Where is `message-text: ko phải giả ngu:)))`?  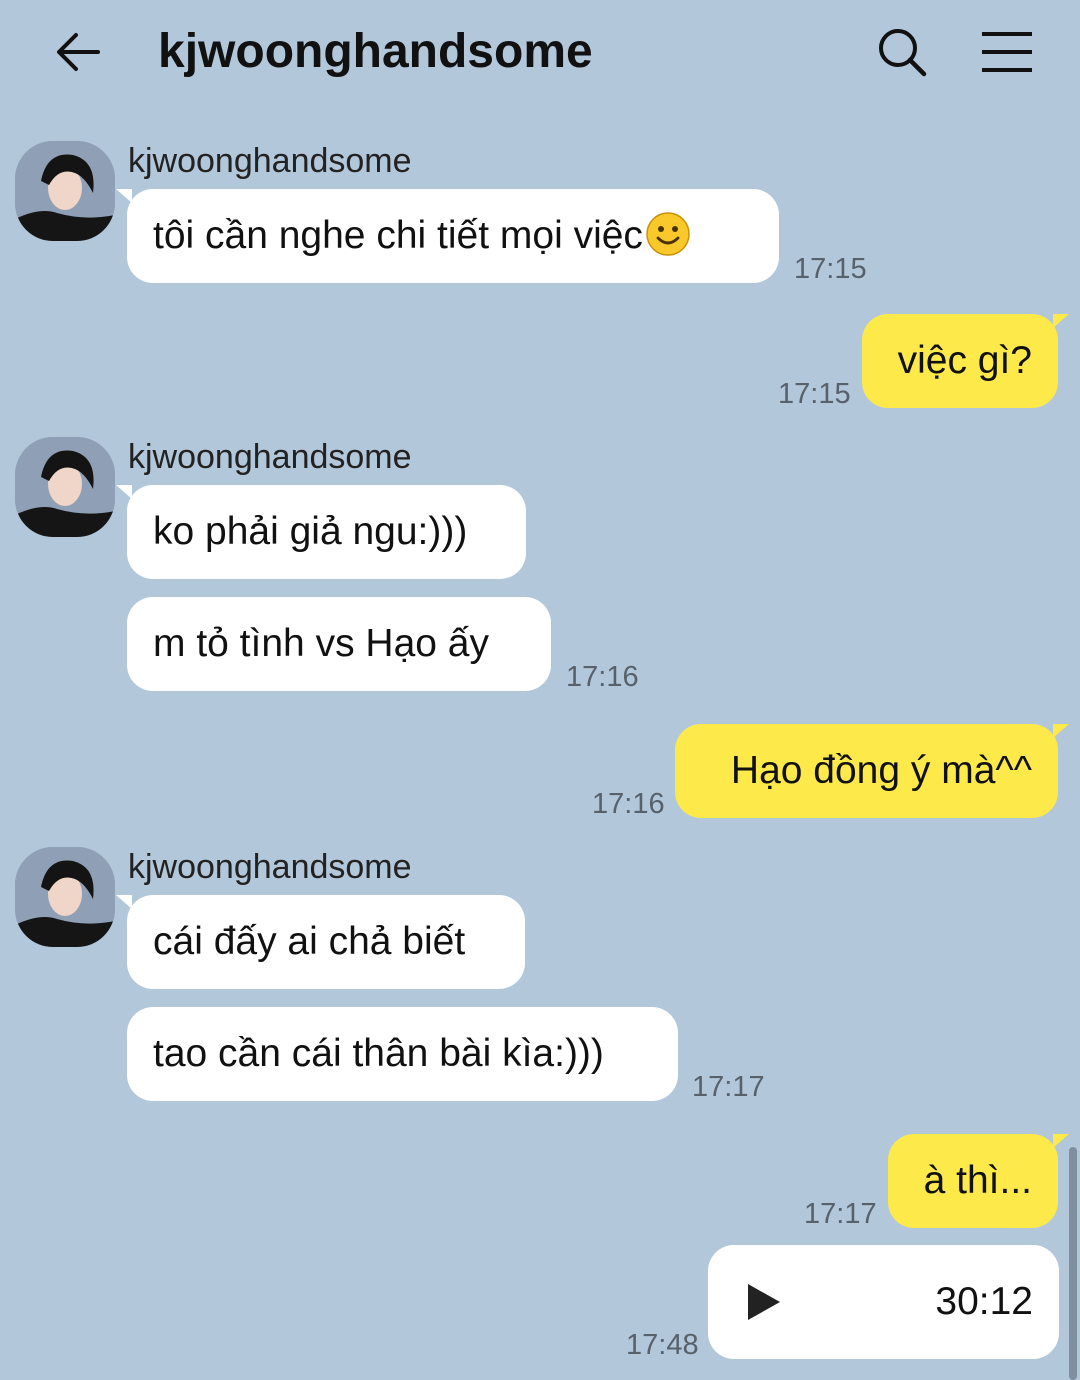 message-text: ko phải giả ngu:))) is located at coordinates (310, 531).